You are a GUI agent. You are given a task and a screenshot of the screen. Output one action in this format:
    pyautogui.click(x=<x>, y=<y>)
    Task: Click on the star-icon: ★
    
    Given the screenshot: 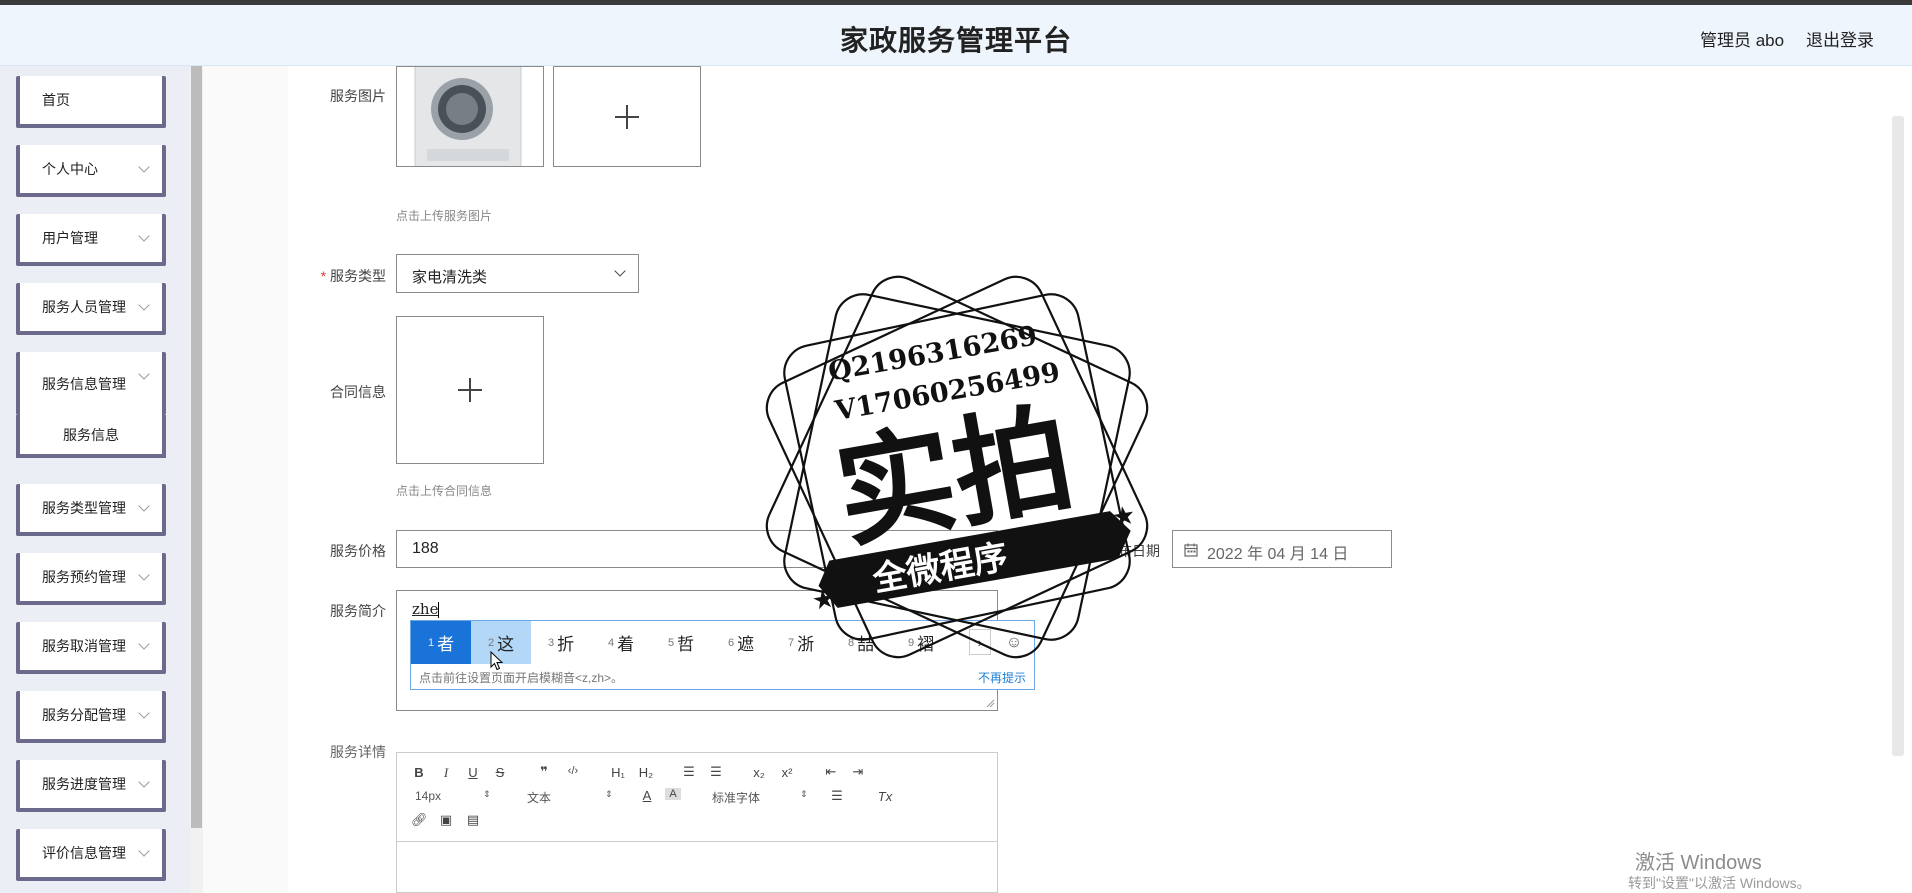 What is the action you would take?
    pyautogui.click(x=1124, y=517)
    